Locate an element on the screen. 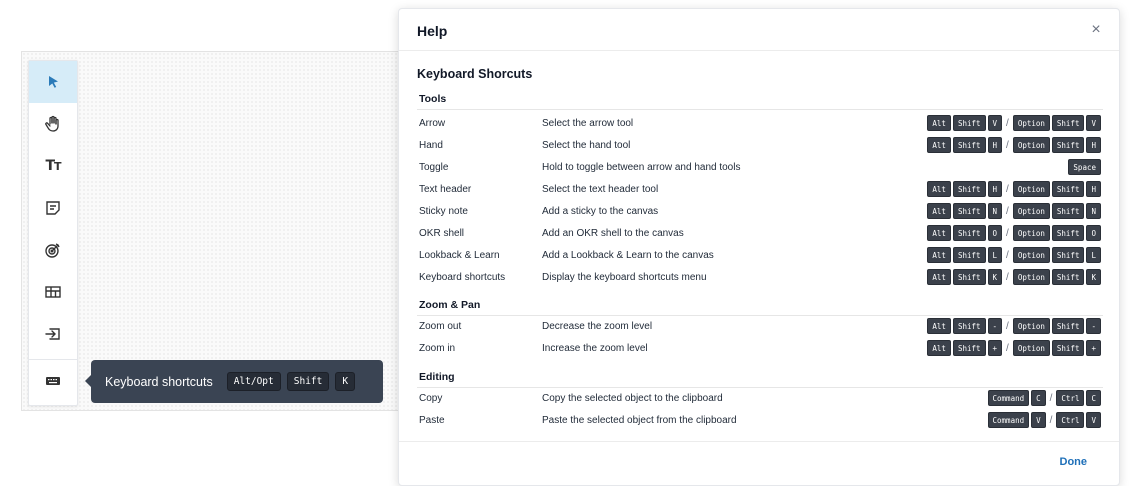 The height and width of the screenshot is (486, 1130). shortcut-description: Add a sticky to the canvas is located at coordinates (600, 211).